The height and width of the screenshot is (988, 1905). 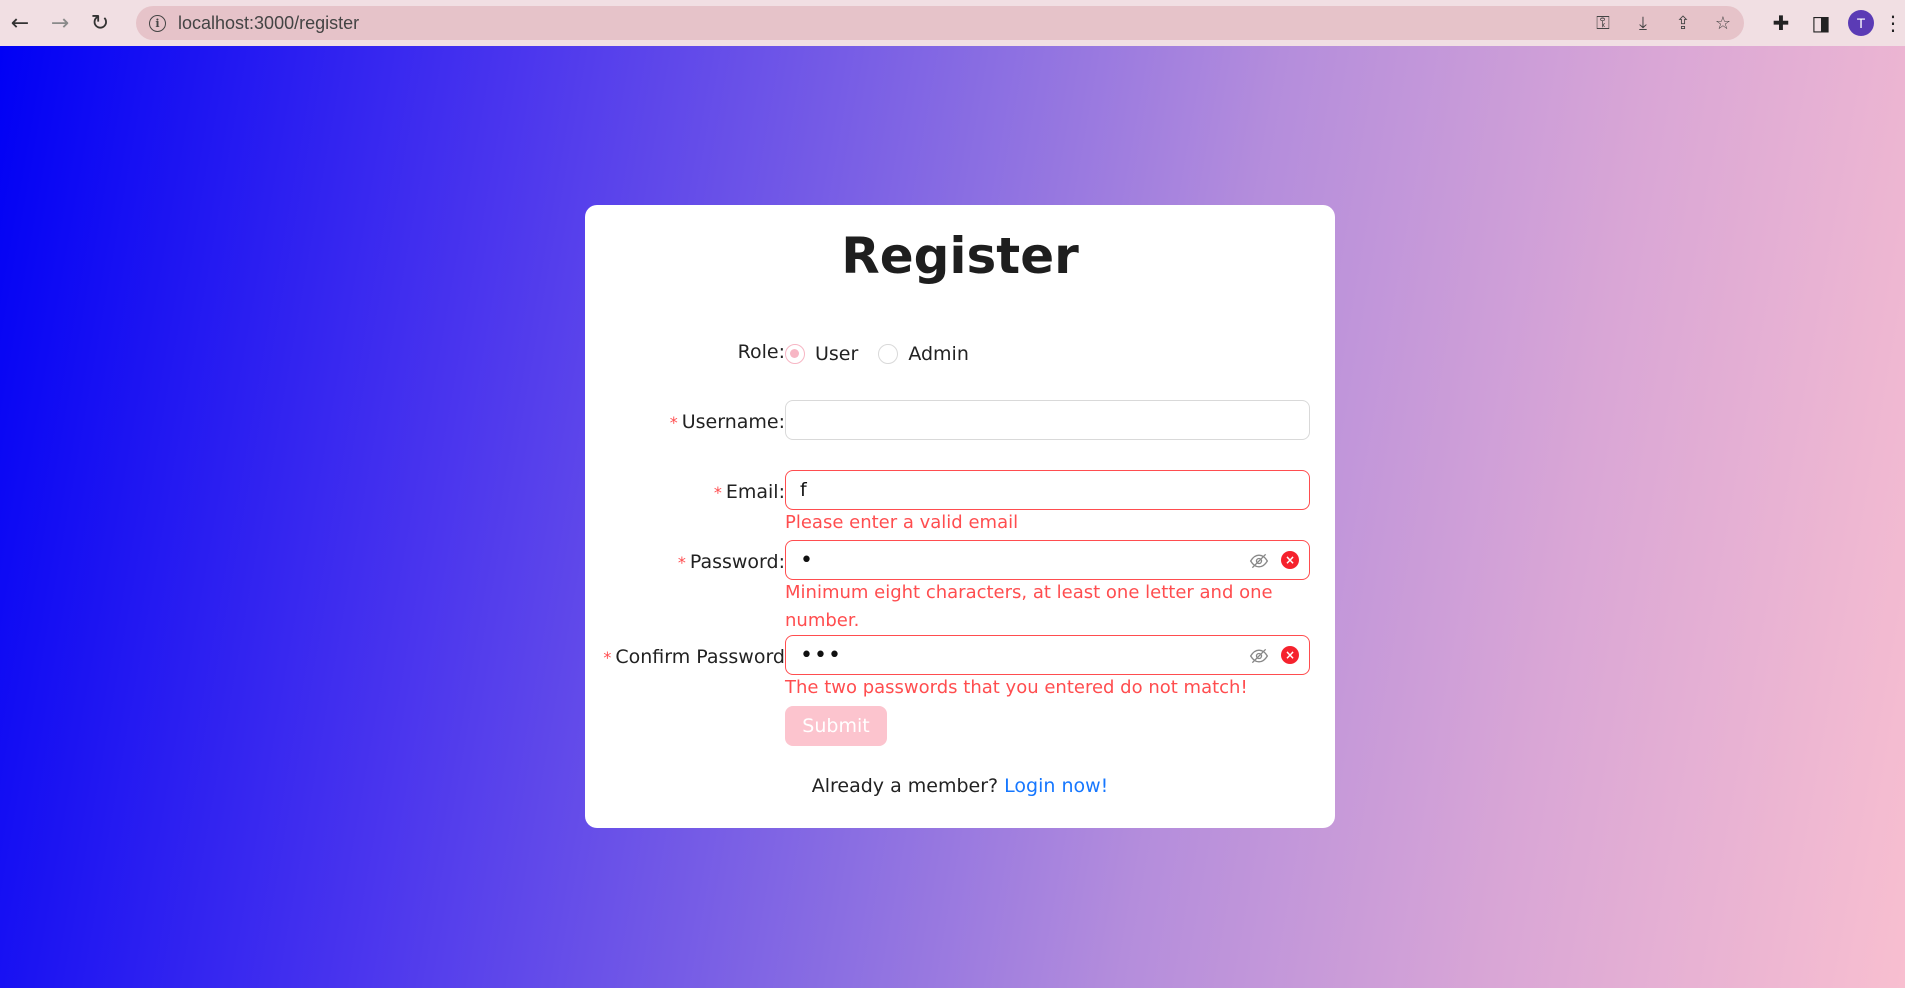 I want to click on arrow-right-icon: →, so click(x=60, y=23).